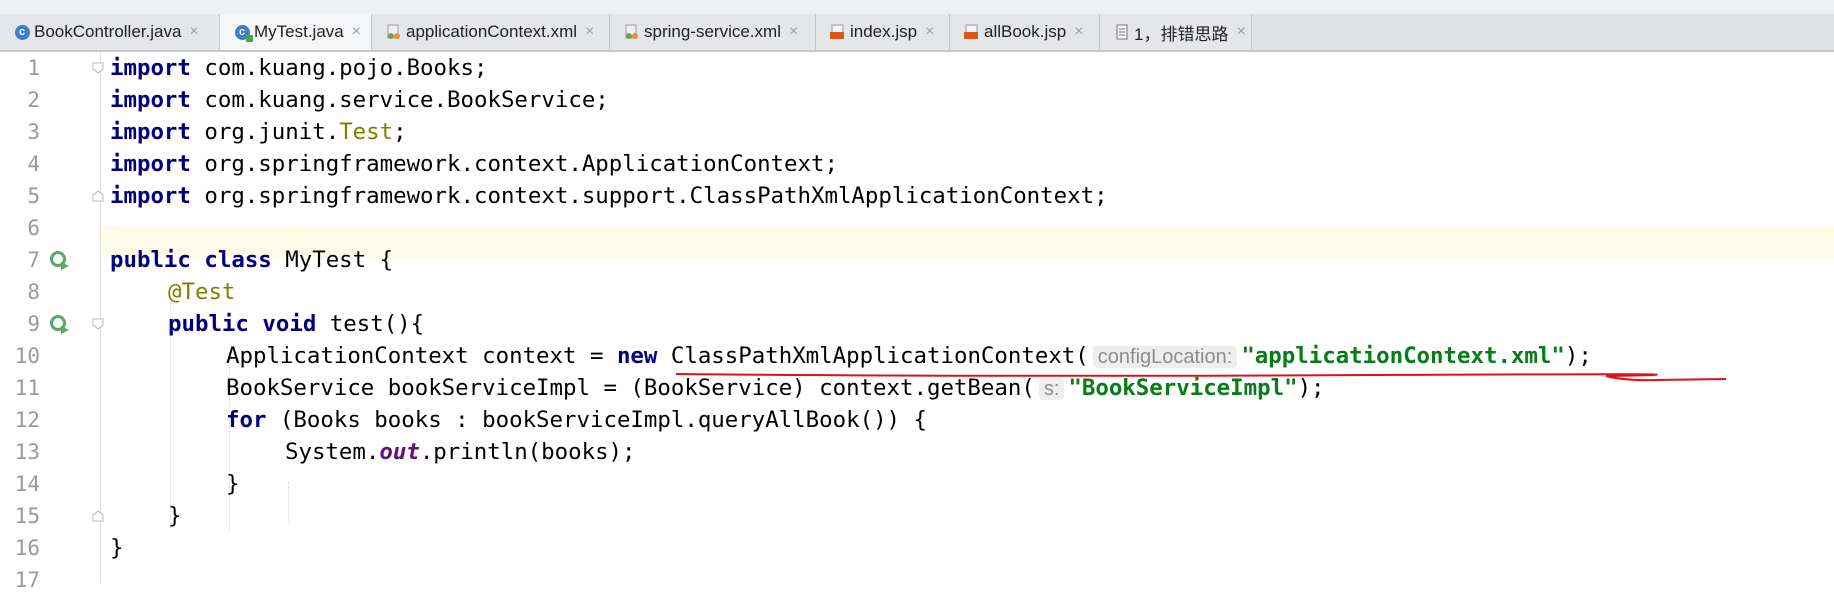 This screenshot has height=596, width=1834. I want to click on line-number: 2, so click(33, 100).